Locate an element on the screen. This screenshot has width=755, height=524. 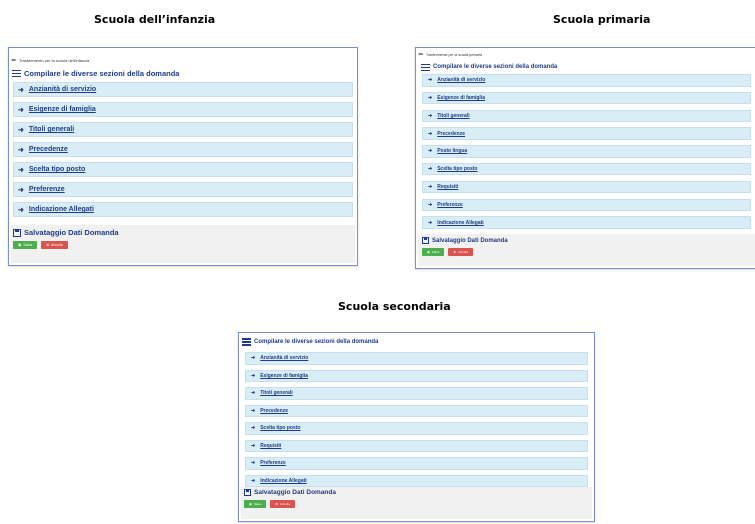
heading-infanzia: Scuola dell’infanzia is located at coordinates (155, 19).